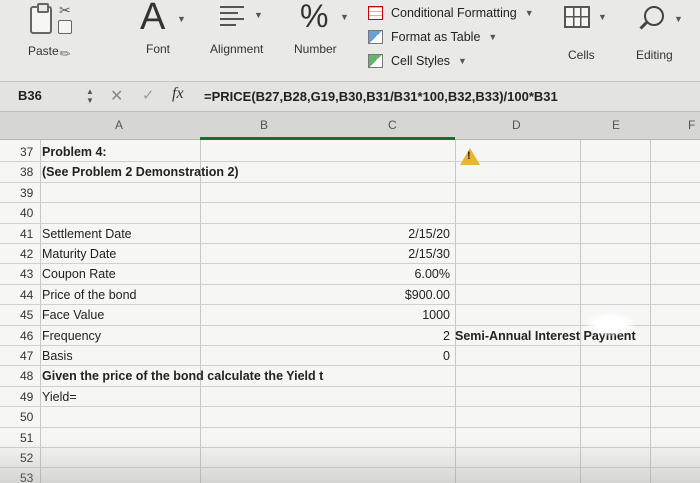  Describe the element at coordinates (26, 295) in the screenshot. I see `row-number: 44` at that location.